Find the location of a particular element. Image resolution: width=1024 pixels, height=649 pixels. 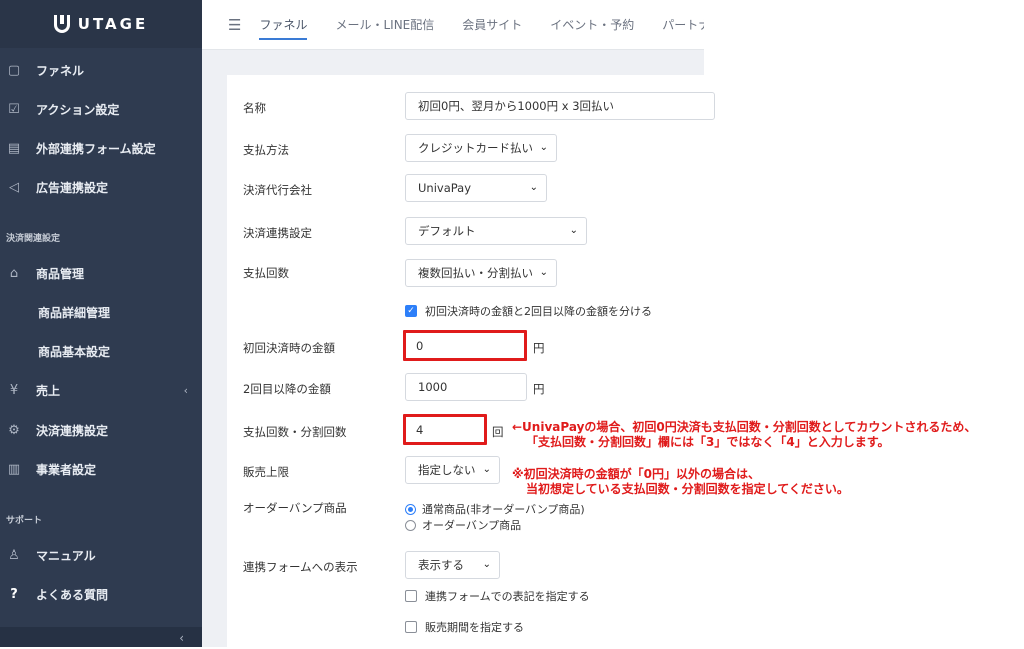

name-input: 初回0円、翌月から1000円 x 3回払い is located at coordinates (560, 106).